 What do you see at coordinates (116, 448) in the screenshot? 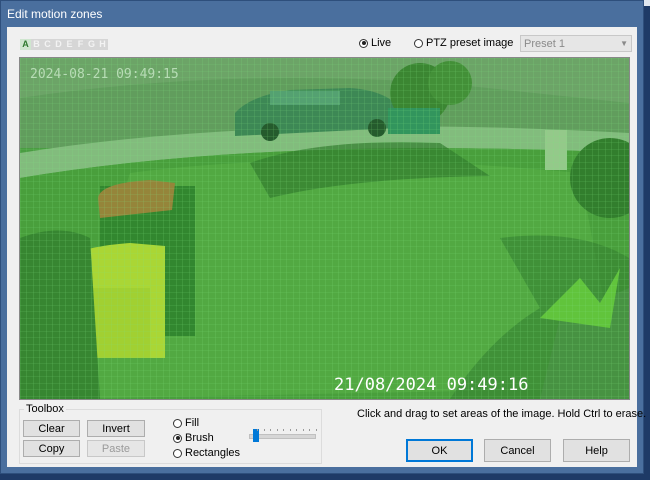
I see `paste-button: Paste` at bounding box center [116, 448].